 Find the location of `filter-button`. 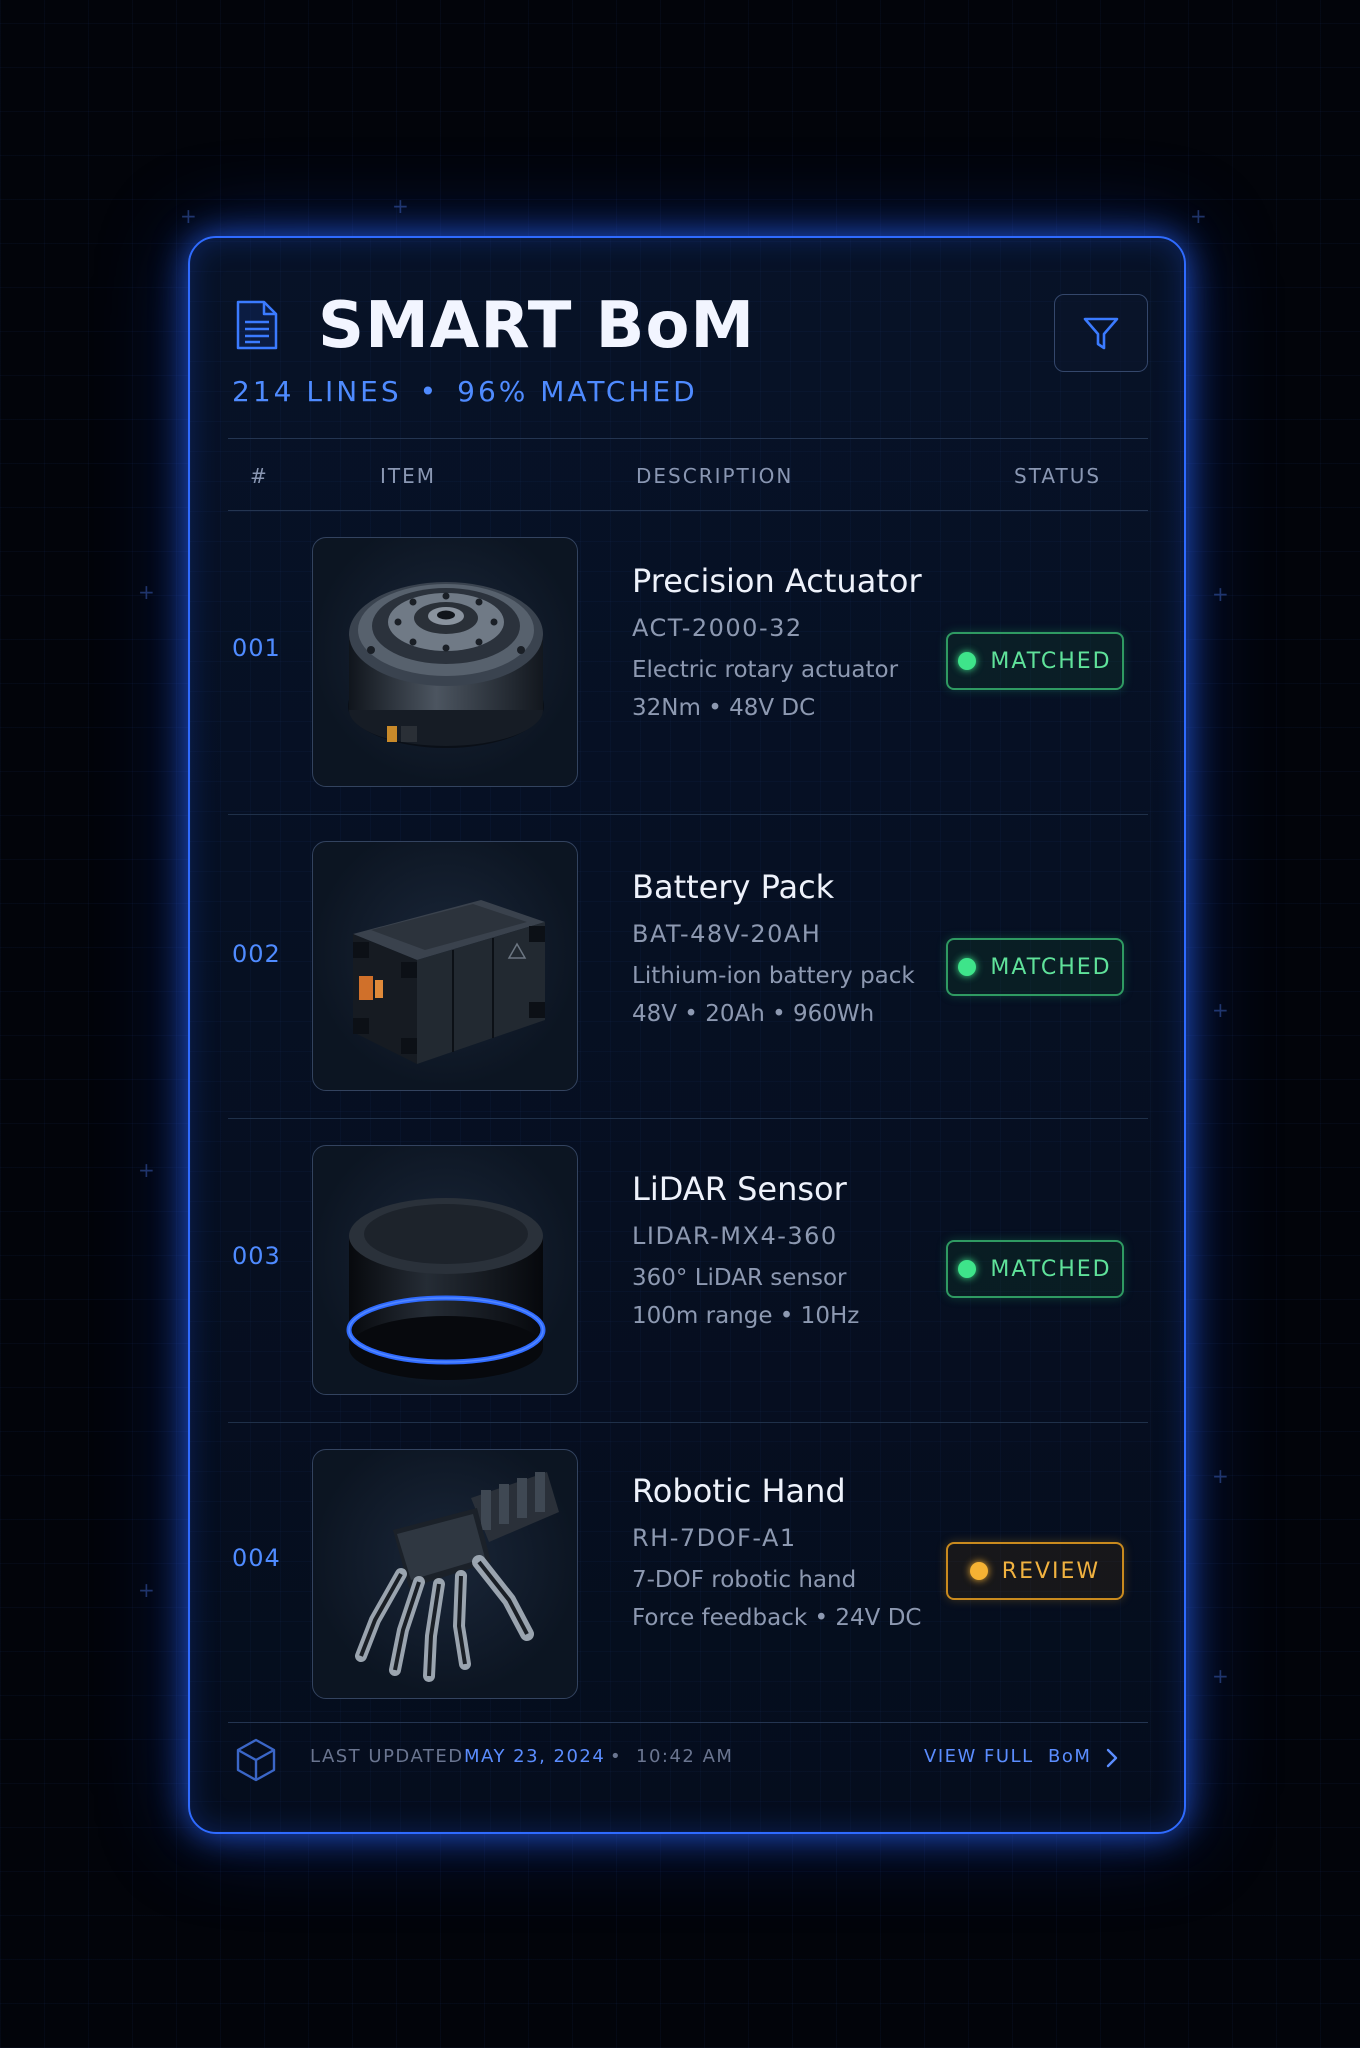

filter-button is located at coordinates (1101, 333).